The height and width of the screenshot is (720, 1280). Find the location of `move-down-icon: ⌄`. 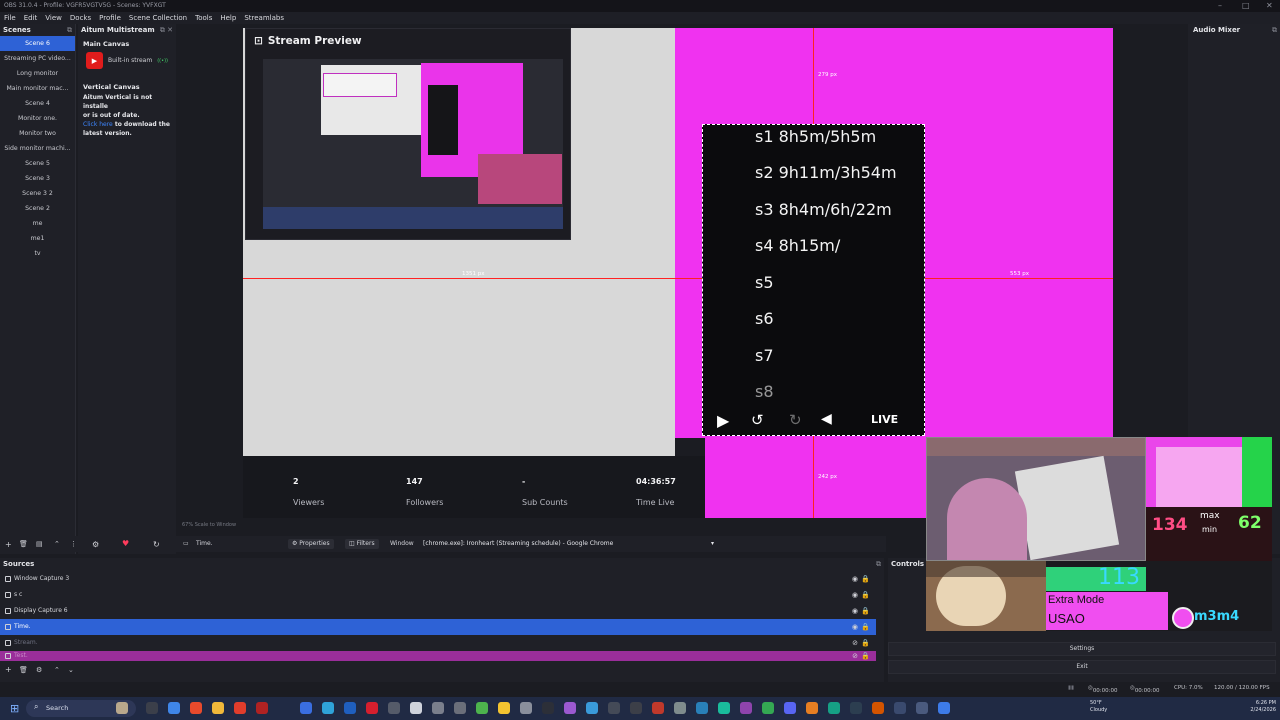

move-down-icon: ⌄ is located at coordinates (71, 670).